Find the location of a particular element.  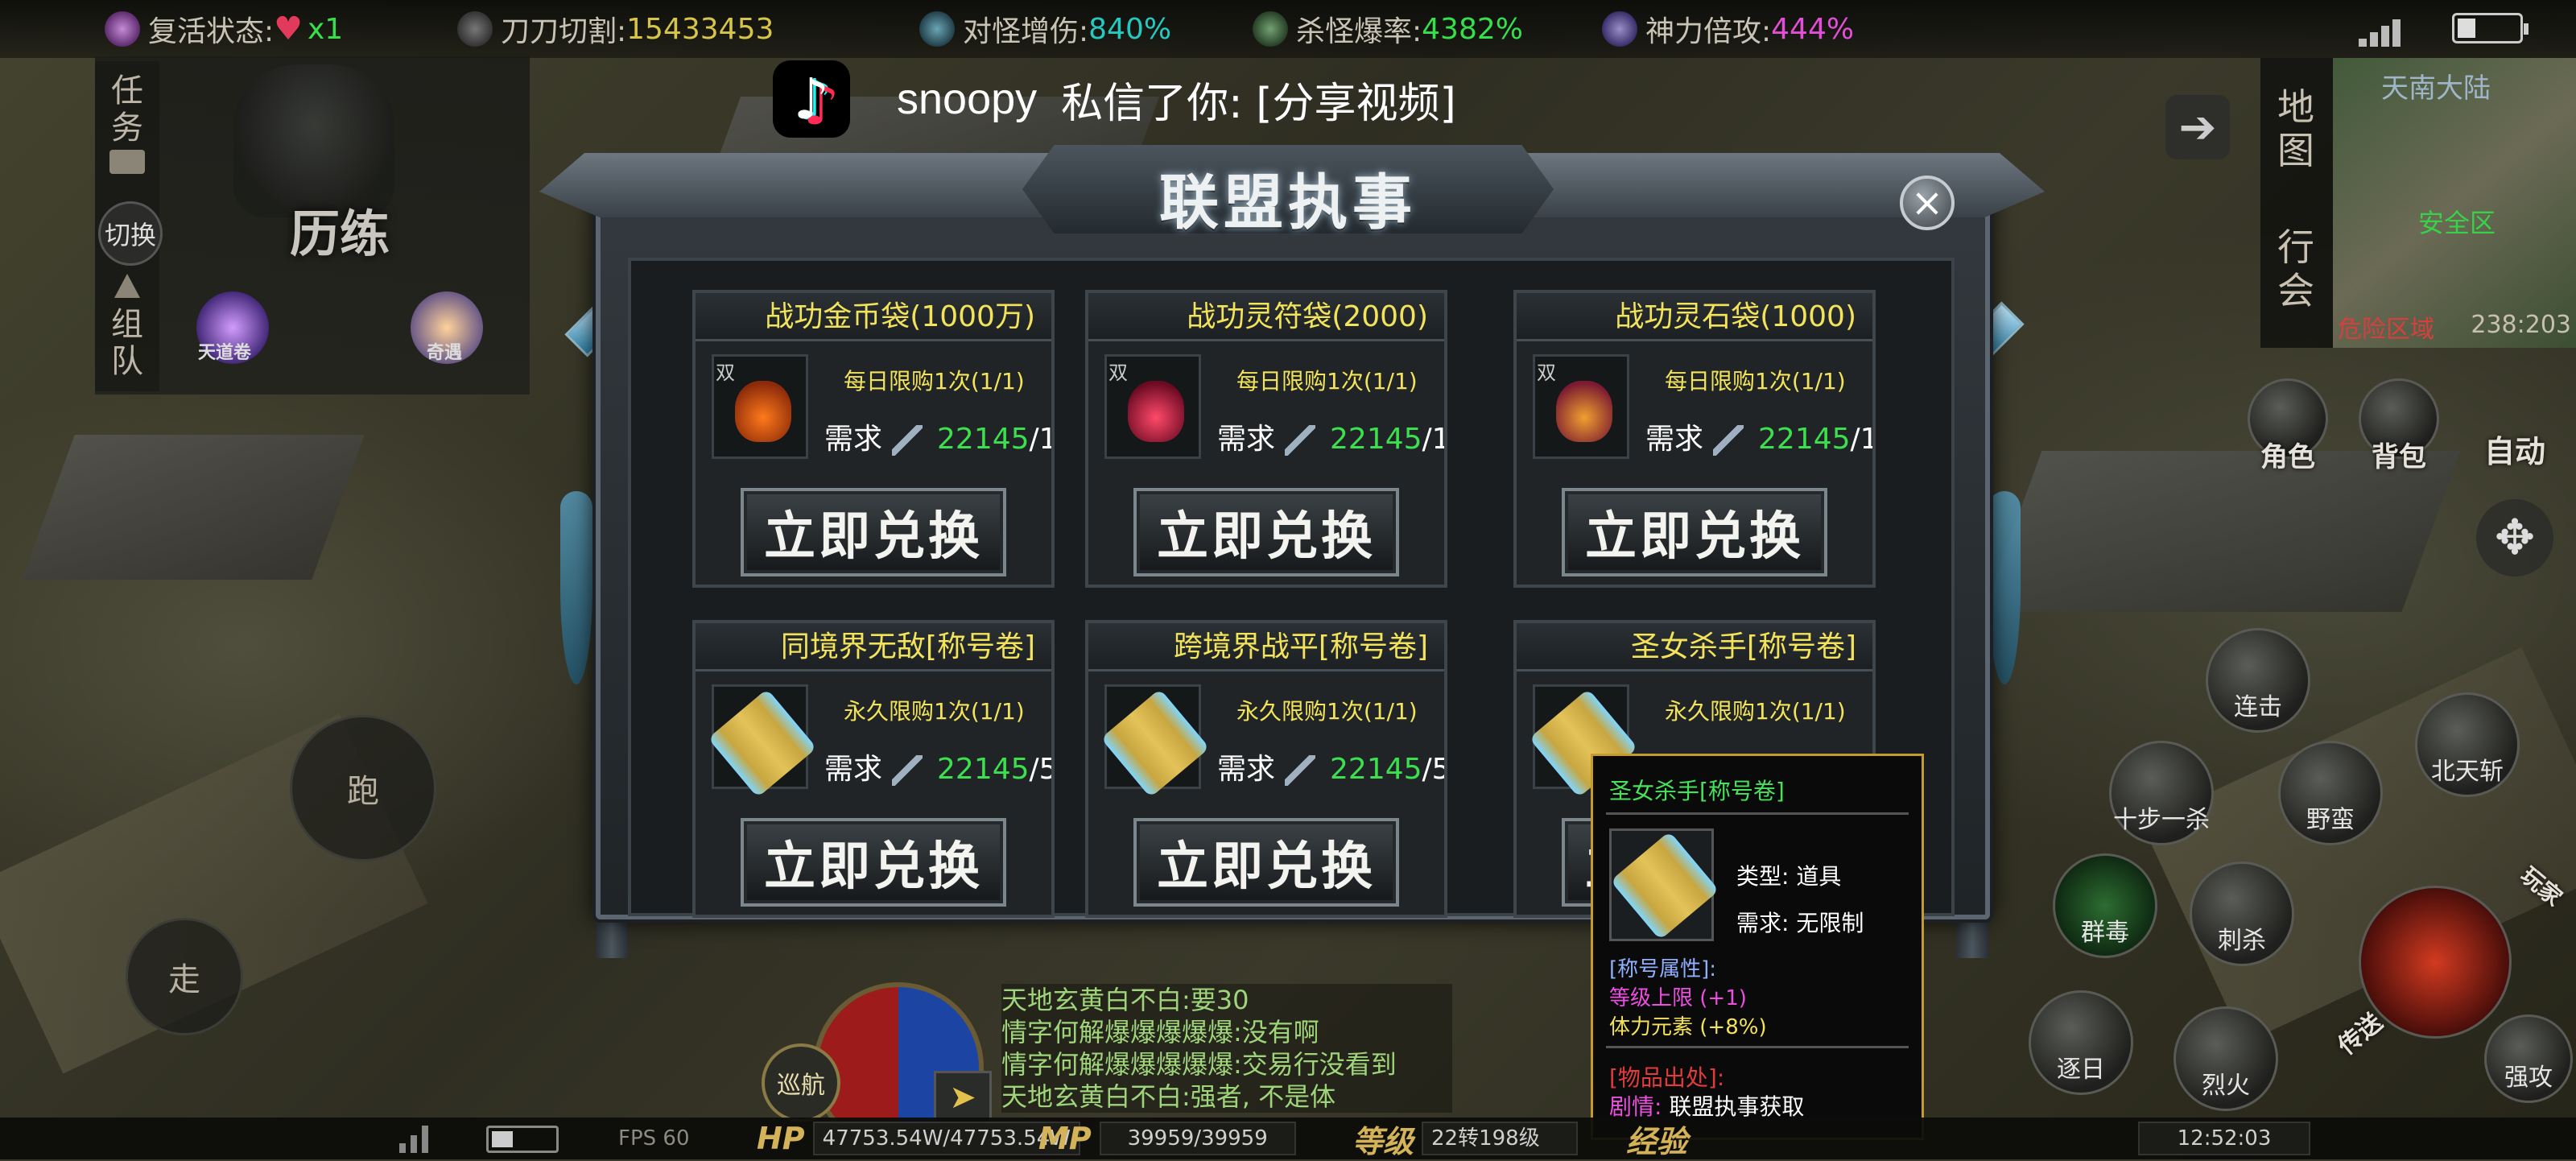

patrol-button: 巡航 is located at coordinates (801, 1083).